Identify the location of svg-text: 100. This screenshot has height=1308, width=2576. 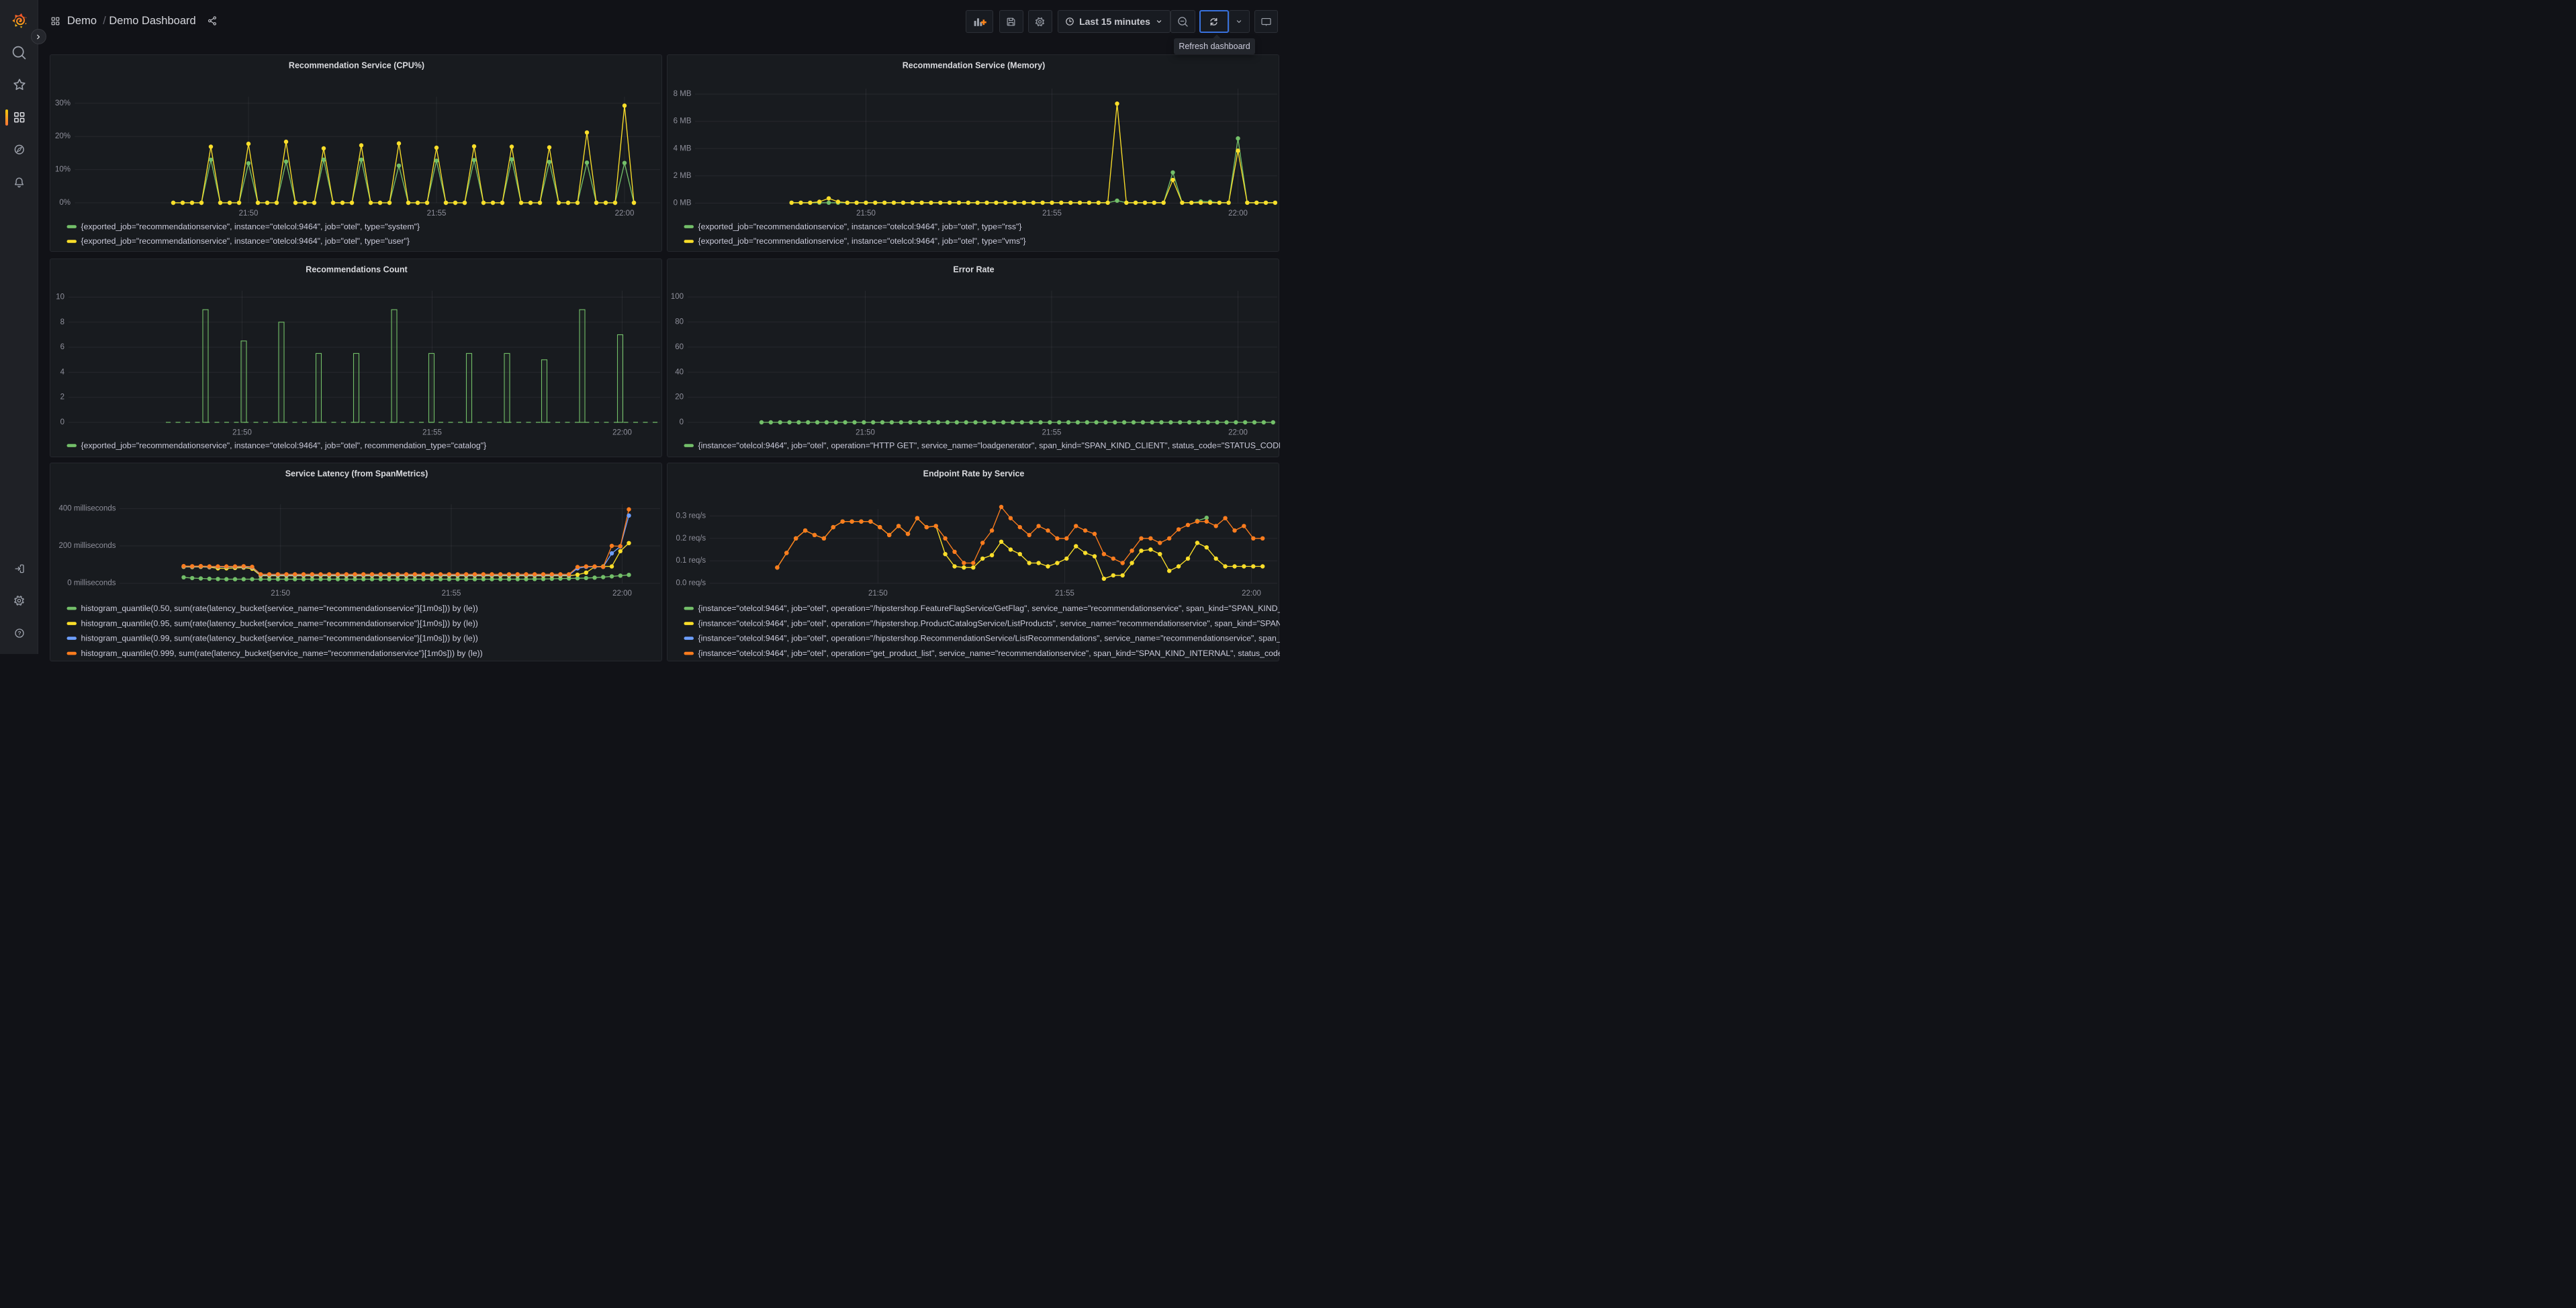
(677, 297).